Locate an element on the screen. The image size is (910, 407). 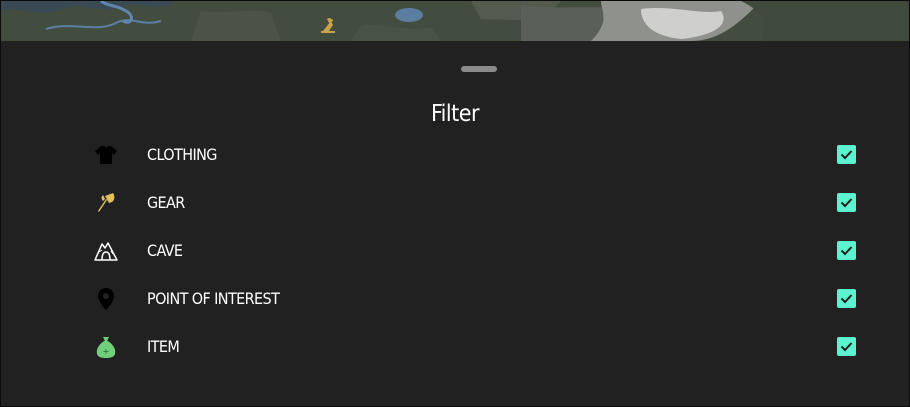
clothing-checkbox is located at coordinates (846, 154).